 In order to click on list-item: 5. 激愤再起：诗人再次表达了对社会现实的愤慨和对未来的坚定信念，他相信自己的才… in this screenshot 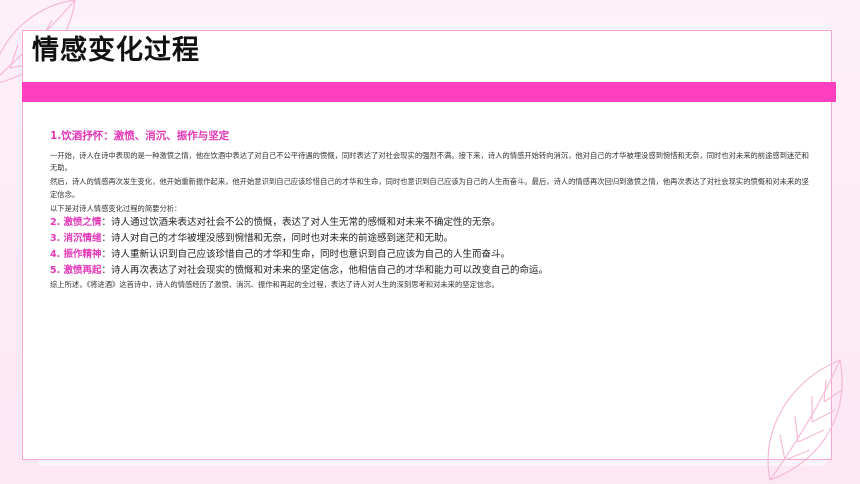, I will do `click(430, 271)`.